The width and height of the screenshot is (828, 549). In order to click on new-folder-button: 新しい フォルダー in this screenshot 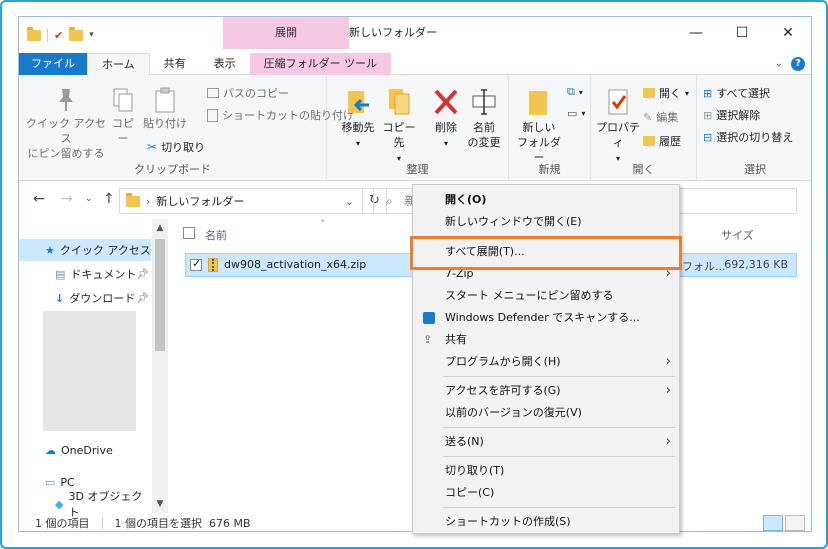, I will do `click(539, 126)`.